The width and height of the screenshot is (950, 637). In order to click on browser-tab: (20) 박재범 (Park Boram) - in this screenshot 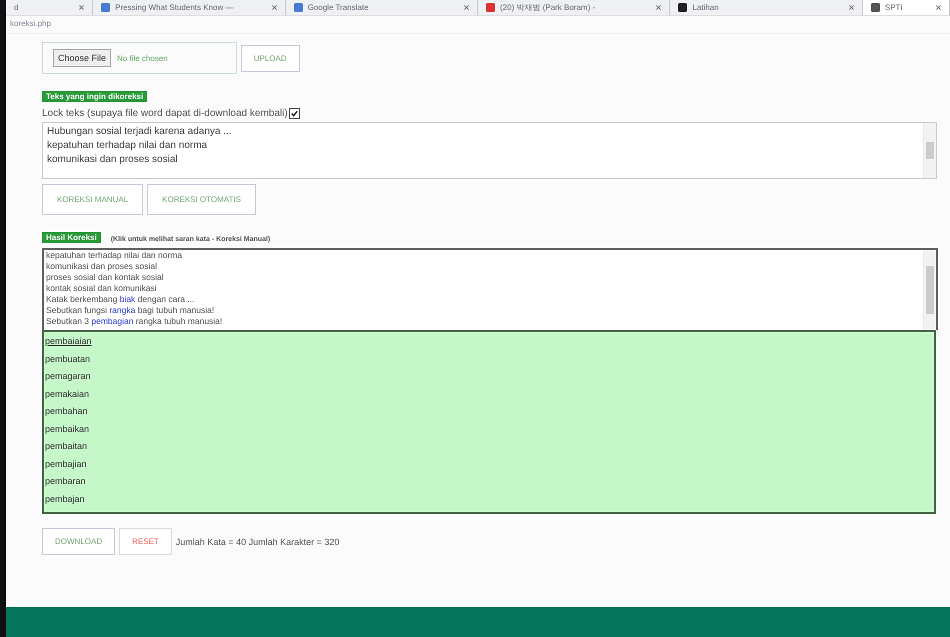, I will do `click(574, 7)`.